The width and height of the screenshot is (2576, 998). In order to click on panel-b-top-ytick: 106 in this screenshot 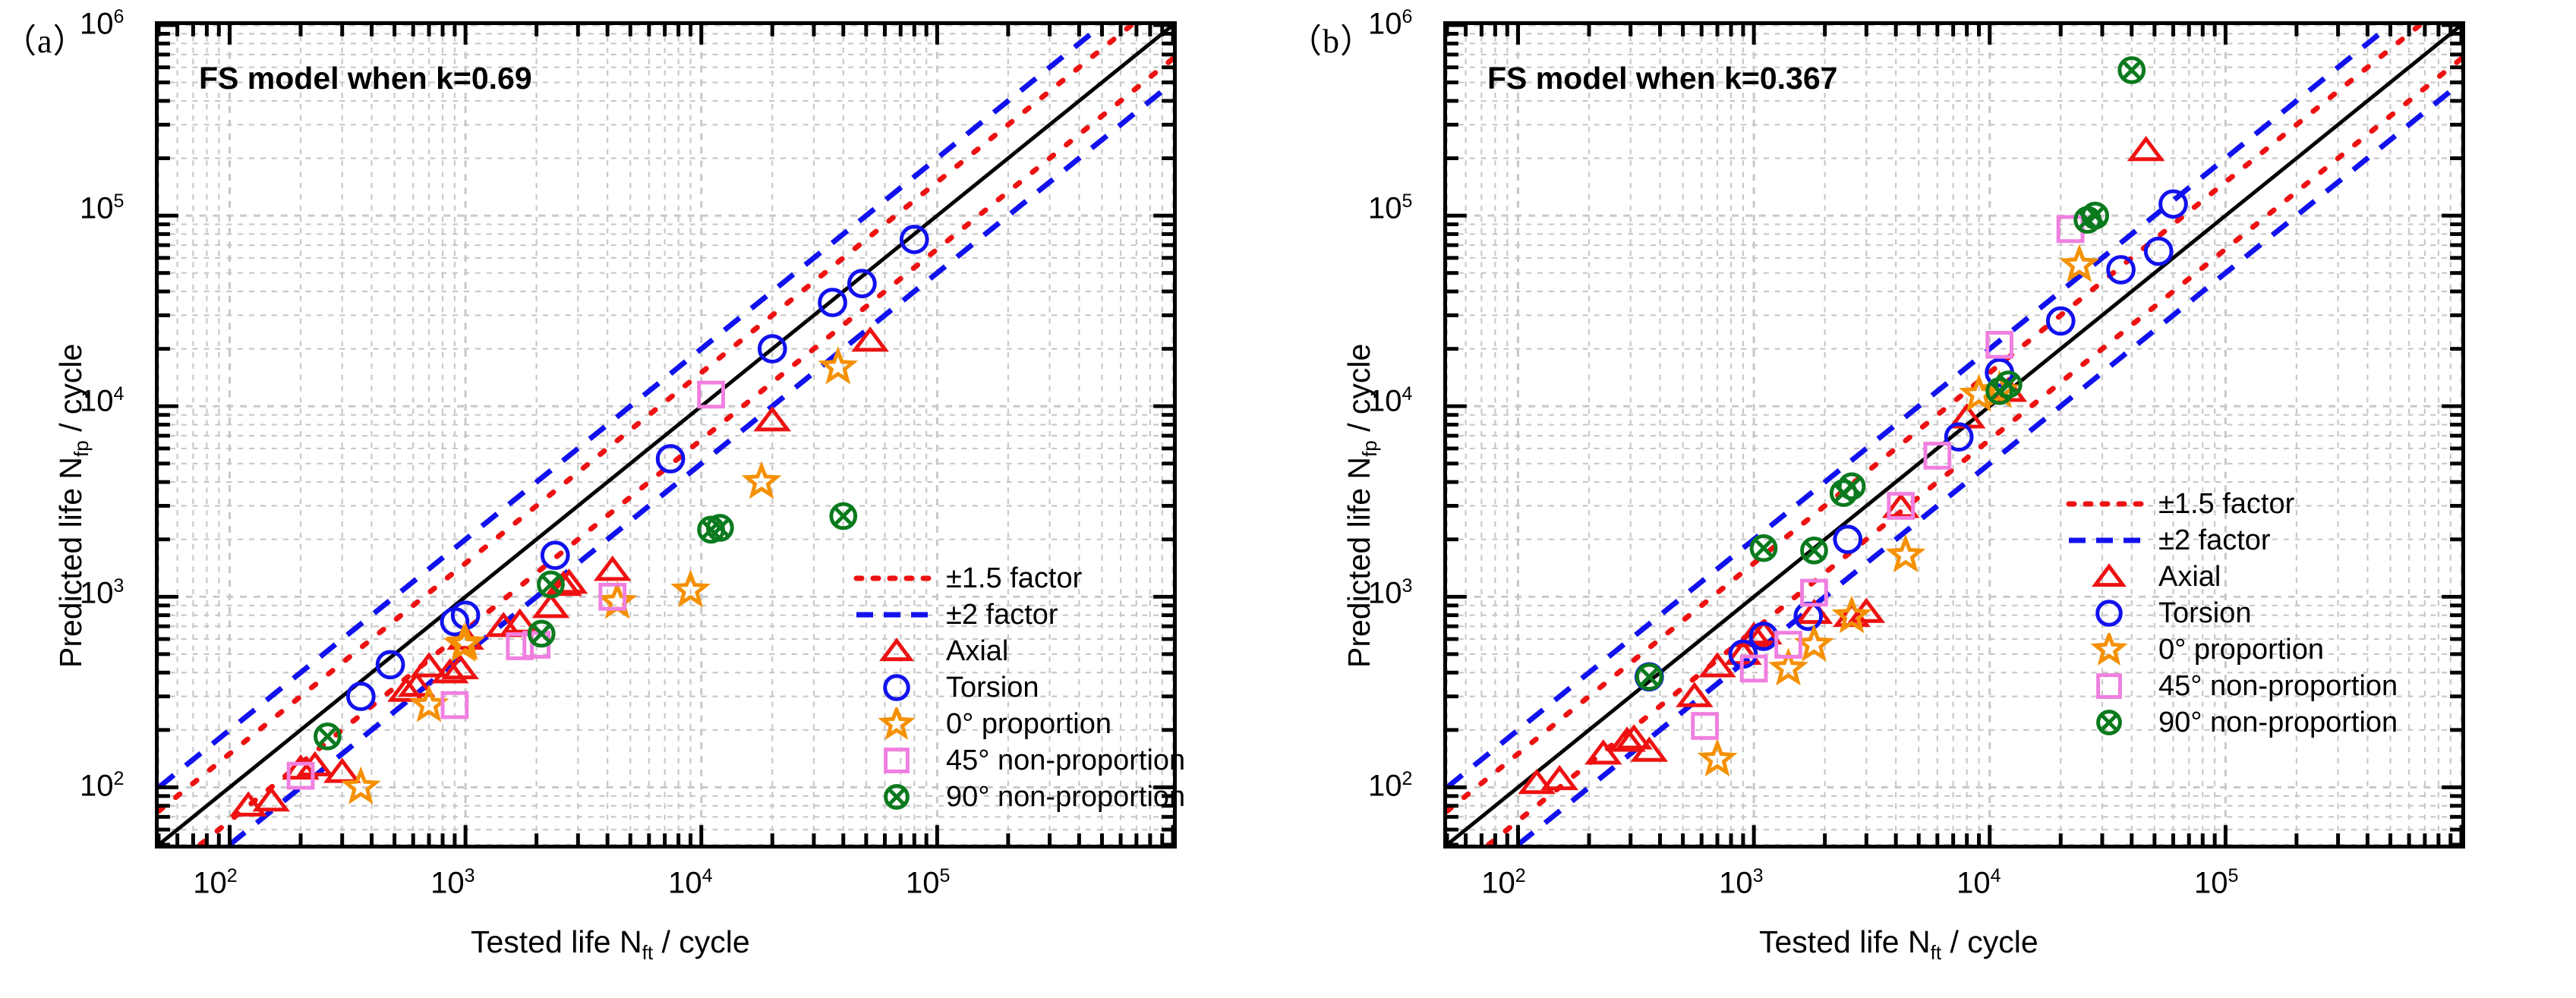, I will do `click(1390, 23)`.